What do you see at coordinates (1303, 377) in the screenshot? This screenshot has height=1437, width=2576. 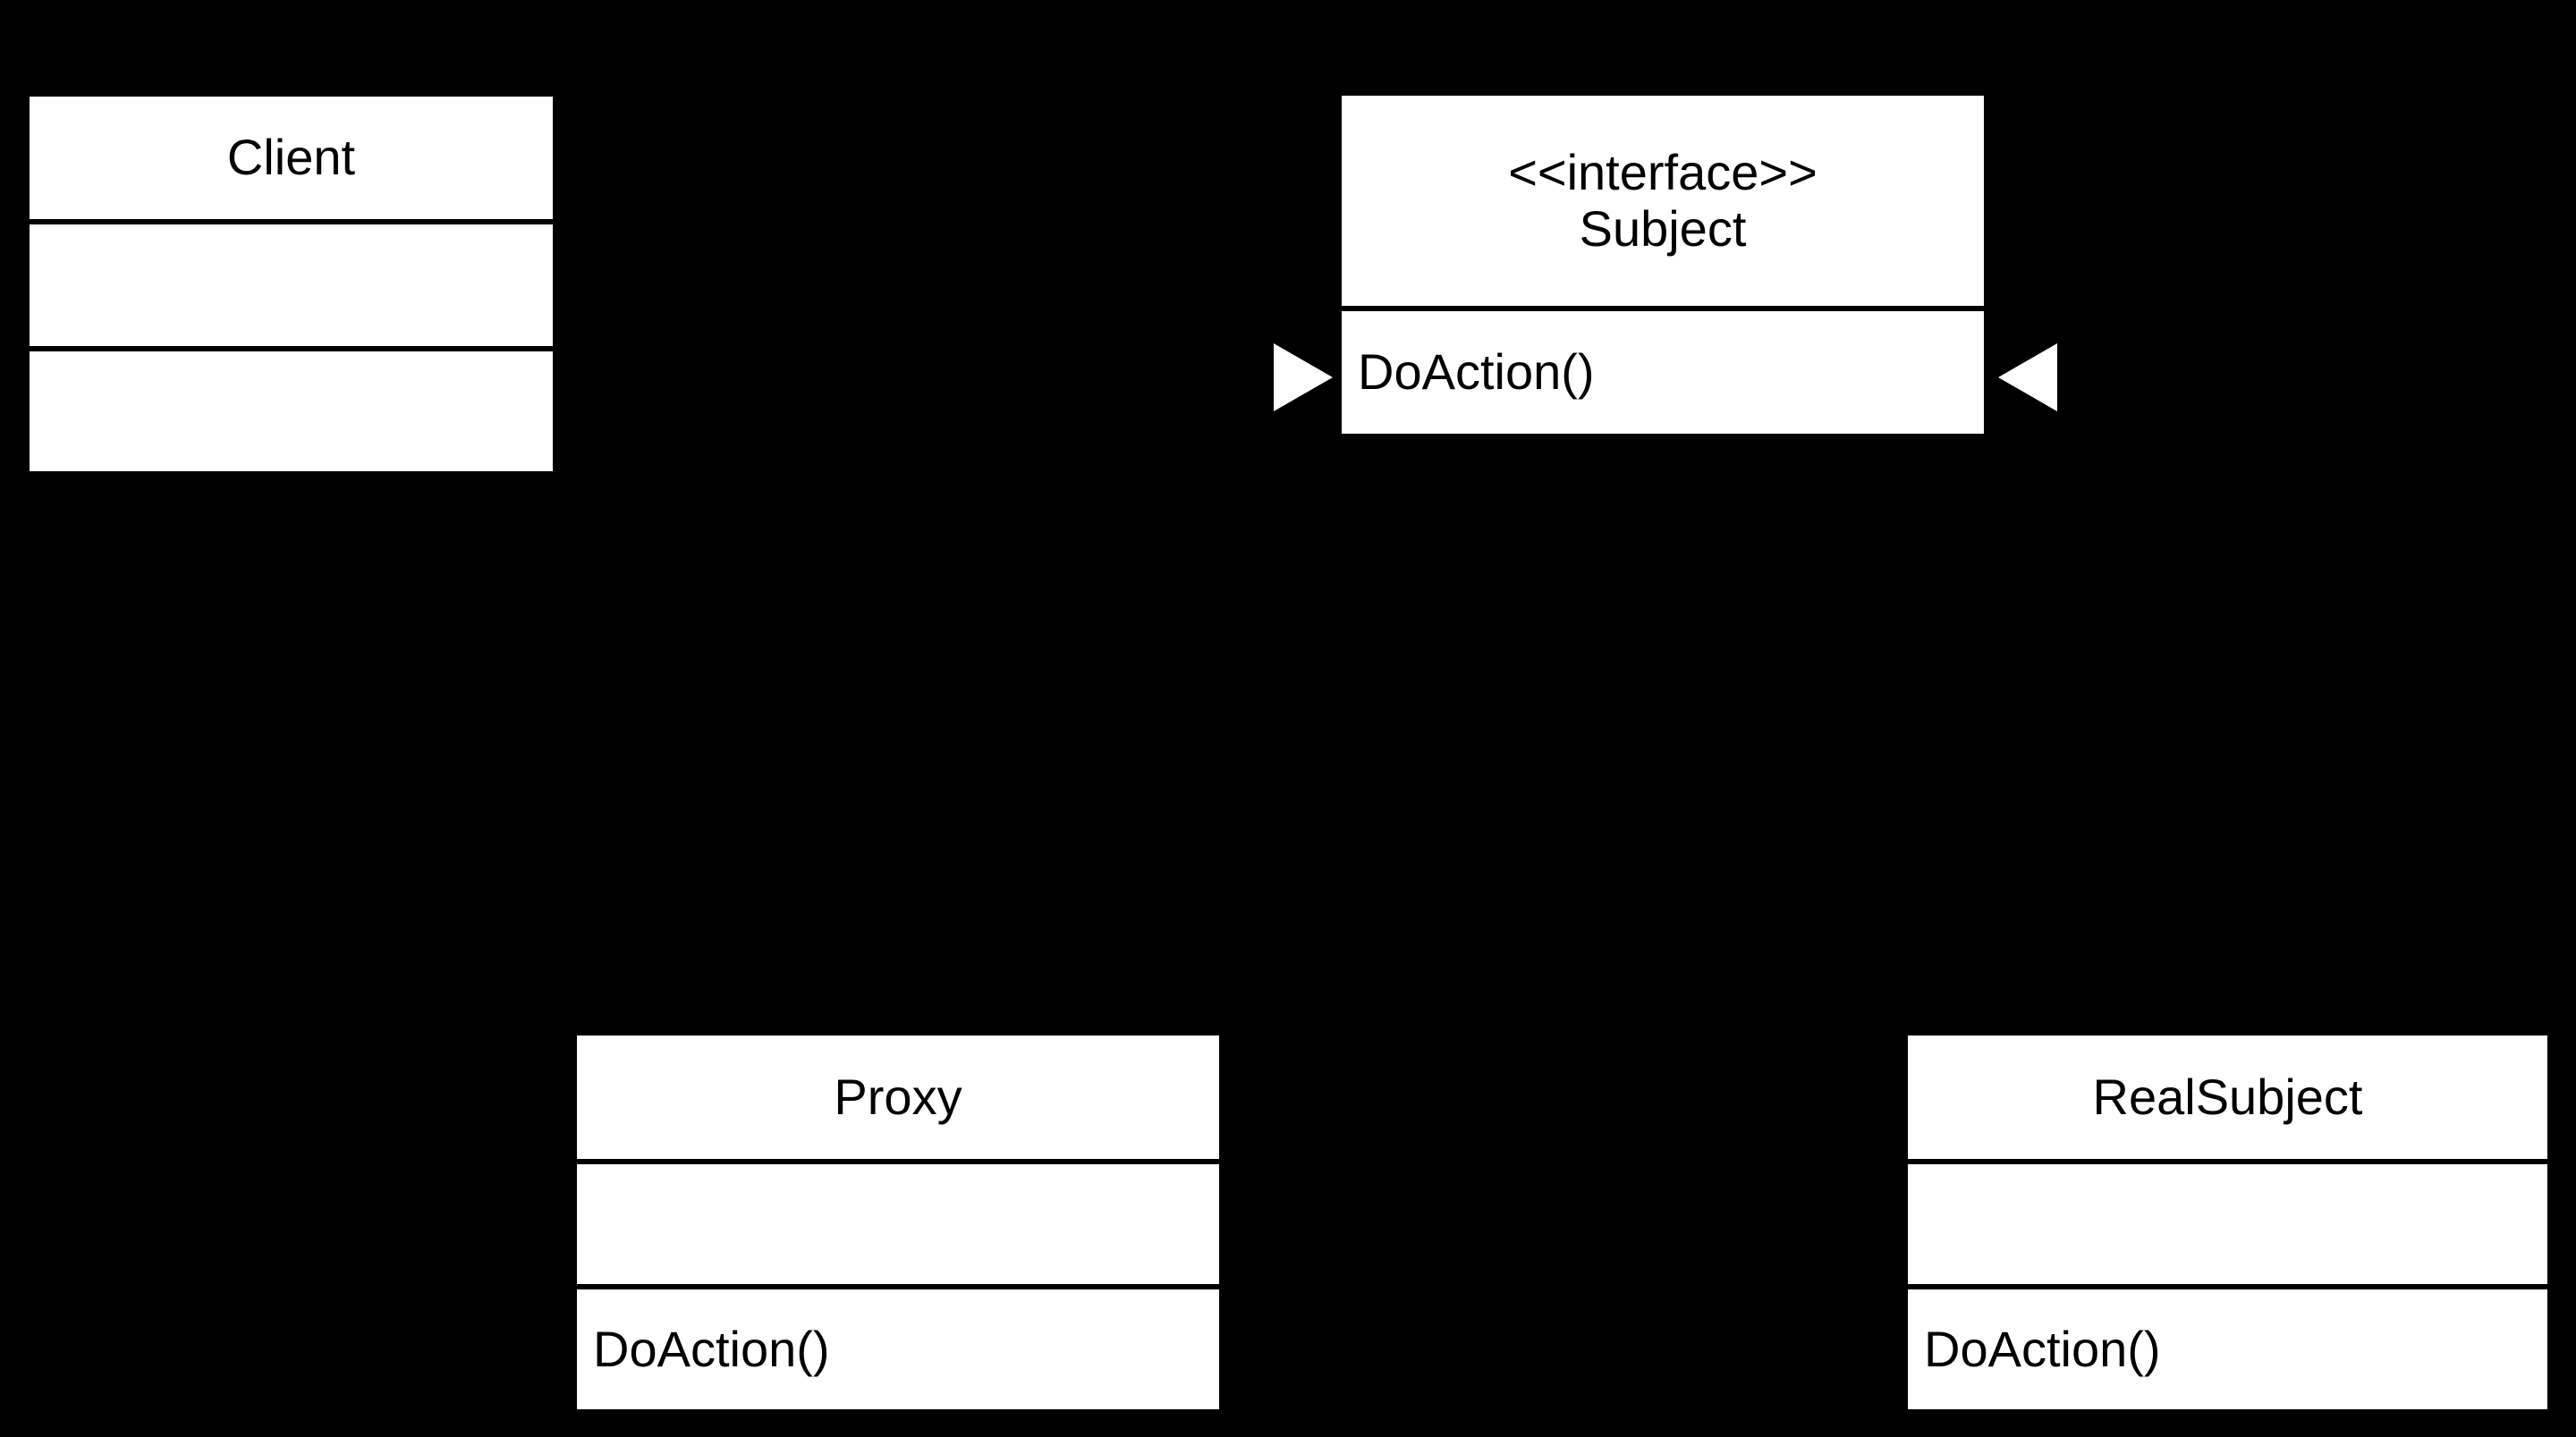 I see `realization-arrowhead-from-proxy` at bounding box center [1303, 377].